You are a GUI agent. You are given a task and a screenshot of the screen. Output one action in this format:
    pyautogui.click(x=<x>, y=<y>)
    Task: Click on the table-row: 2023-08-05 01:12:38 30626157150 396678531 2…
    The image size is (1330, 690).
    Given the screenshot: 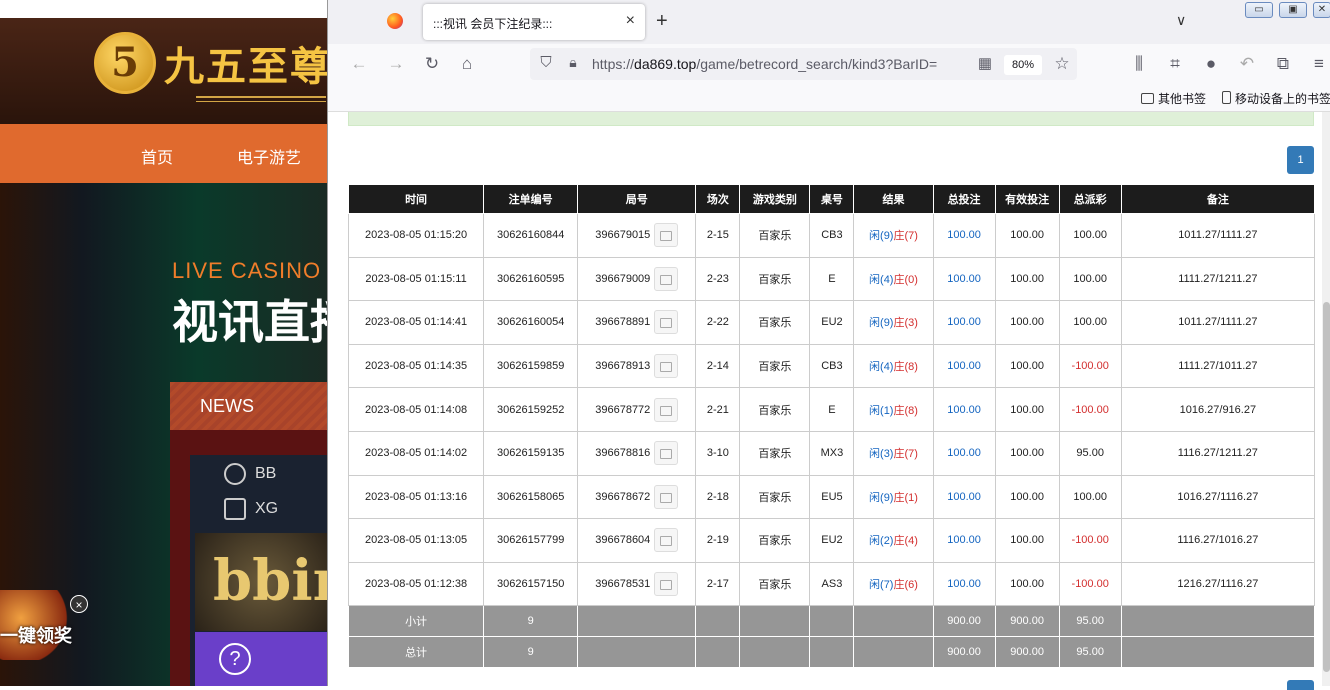 What is the action you would take?
    pyautogui.click(x=831, y=584)
    